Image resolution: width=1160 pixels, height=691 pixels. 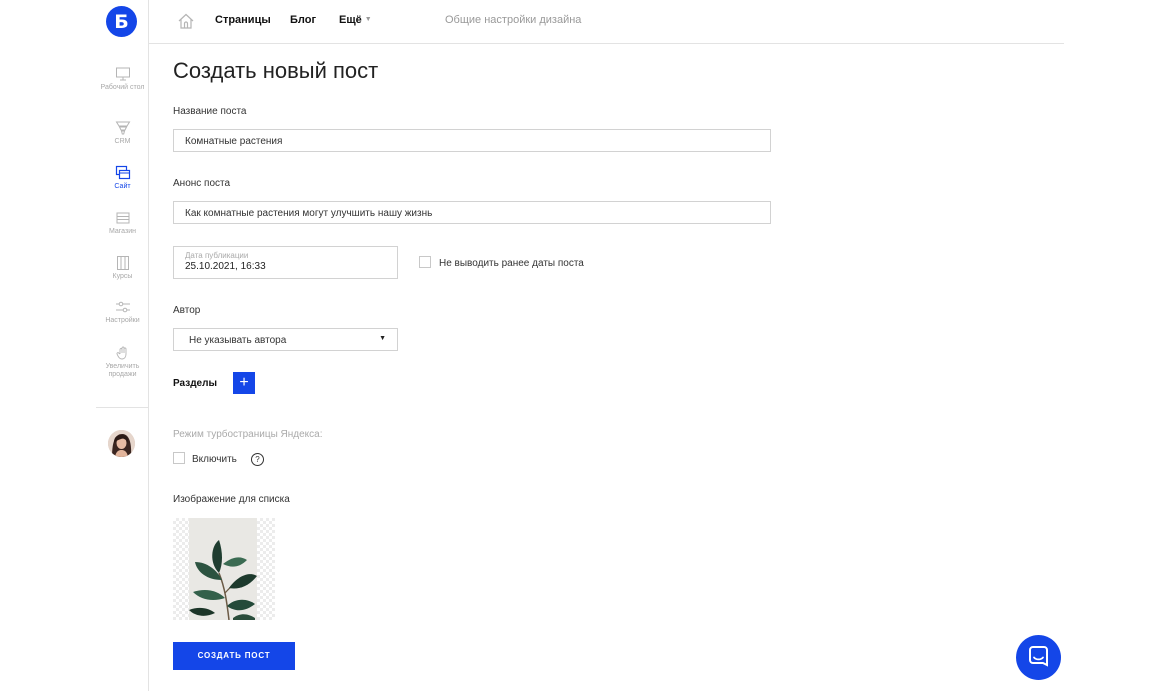 I want to click on turbo-enable-checkbox, so click(x=179, y=458).